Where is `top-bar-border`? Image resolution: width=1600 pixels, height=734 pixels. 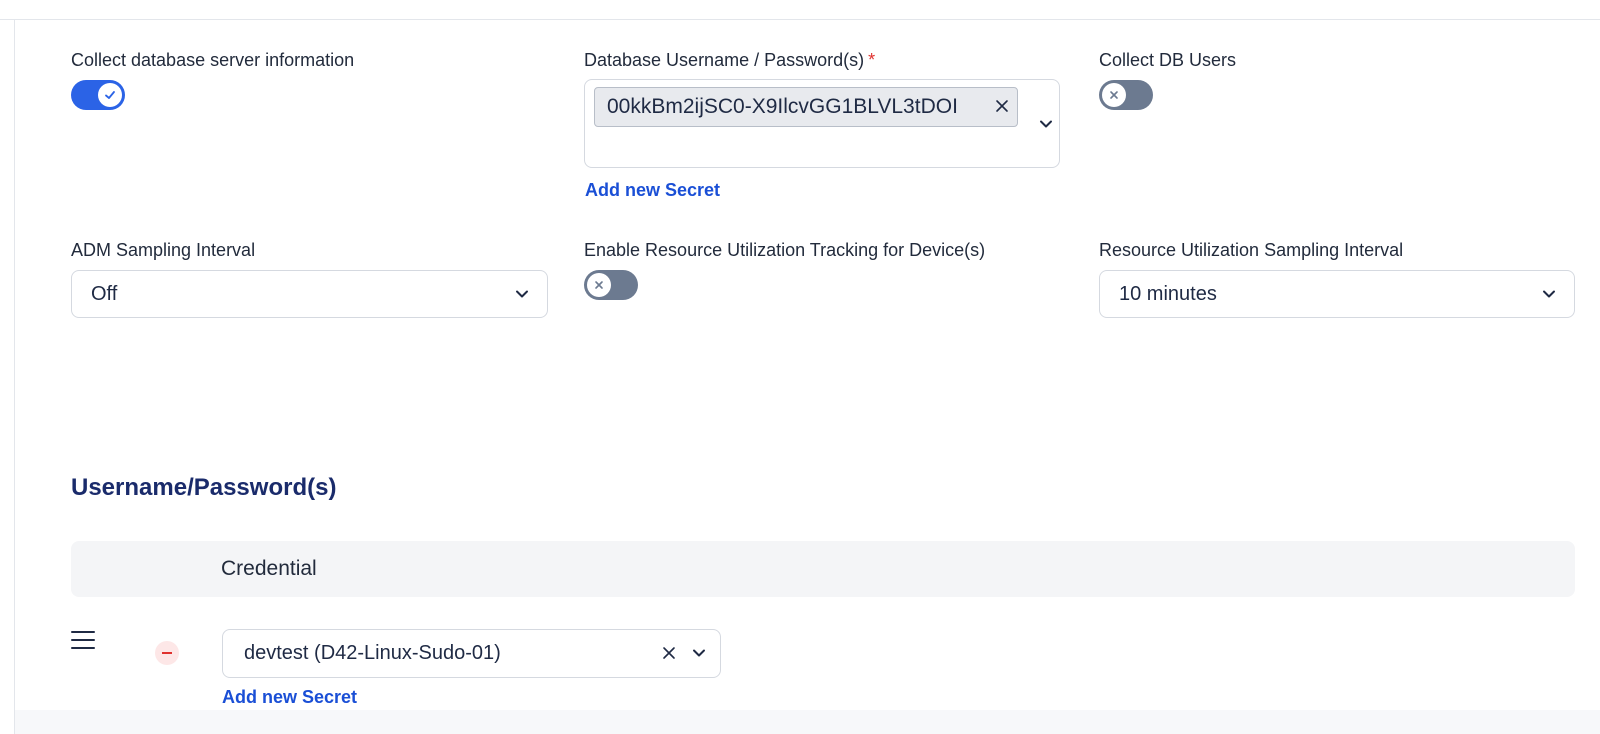
top-bar-border is located at coordinates (800, 10).